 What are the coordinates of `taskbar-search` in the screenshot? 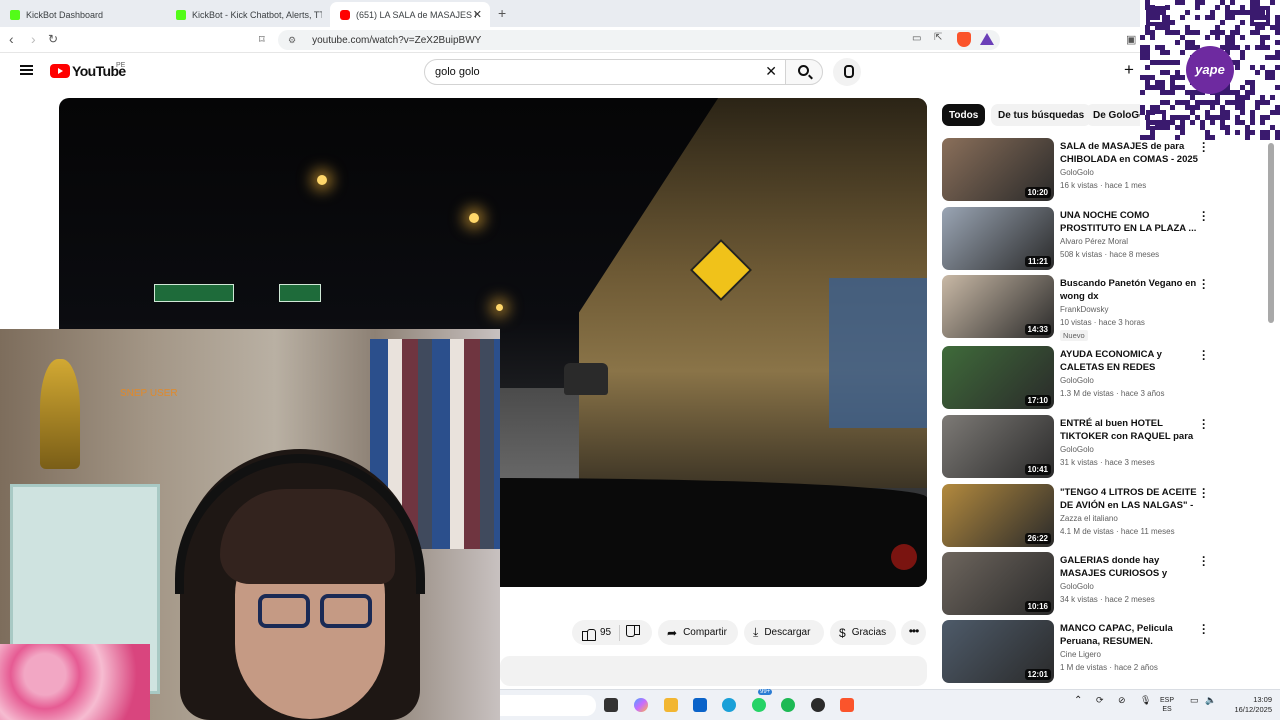 It's located at (548, 705).